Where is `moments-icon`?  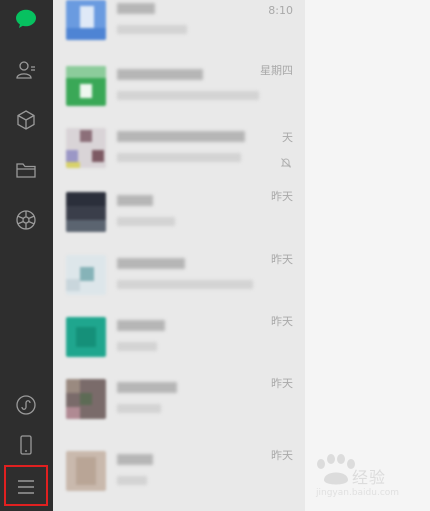 moments-icon is located at coordinates (26, 220).